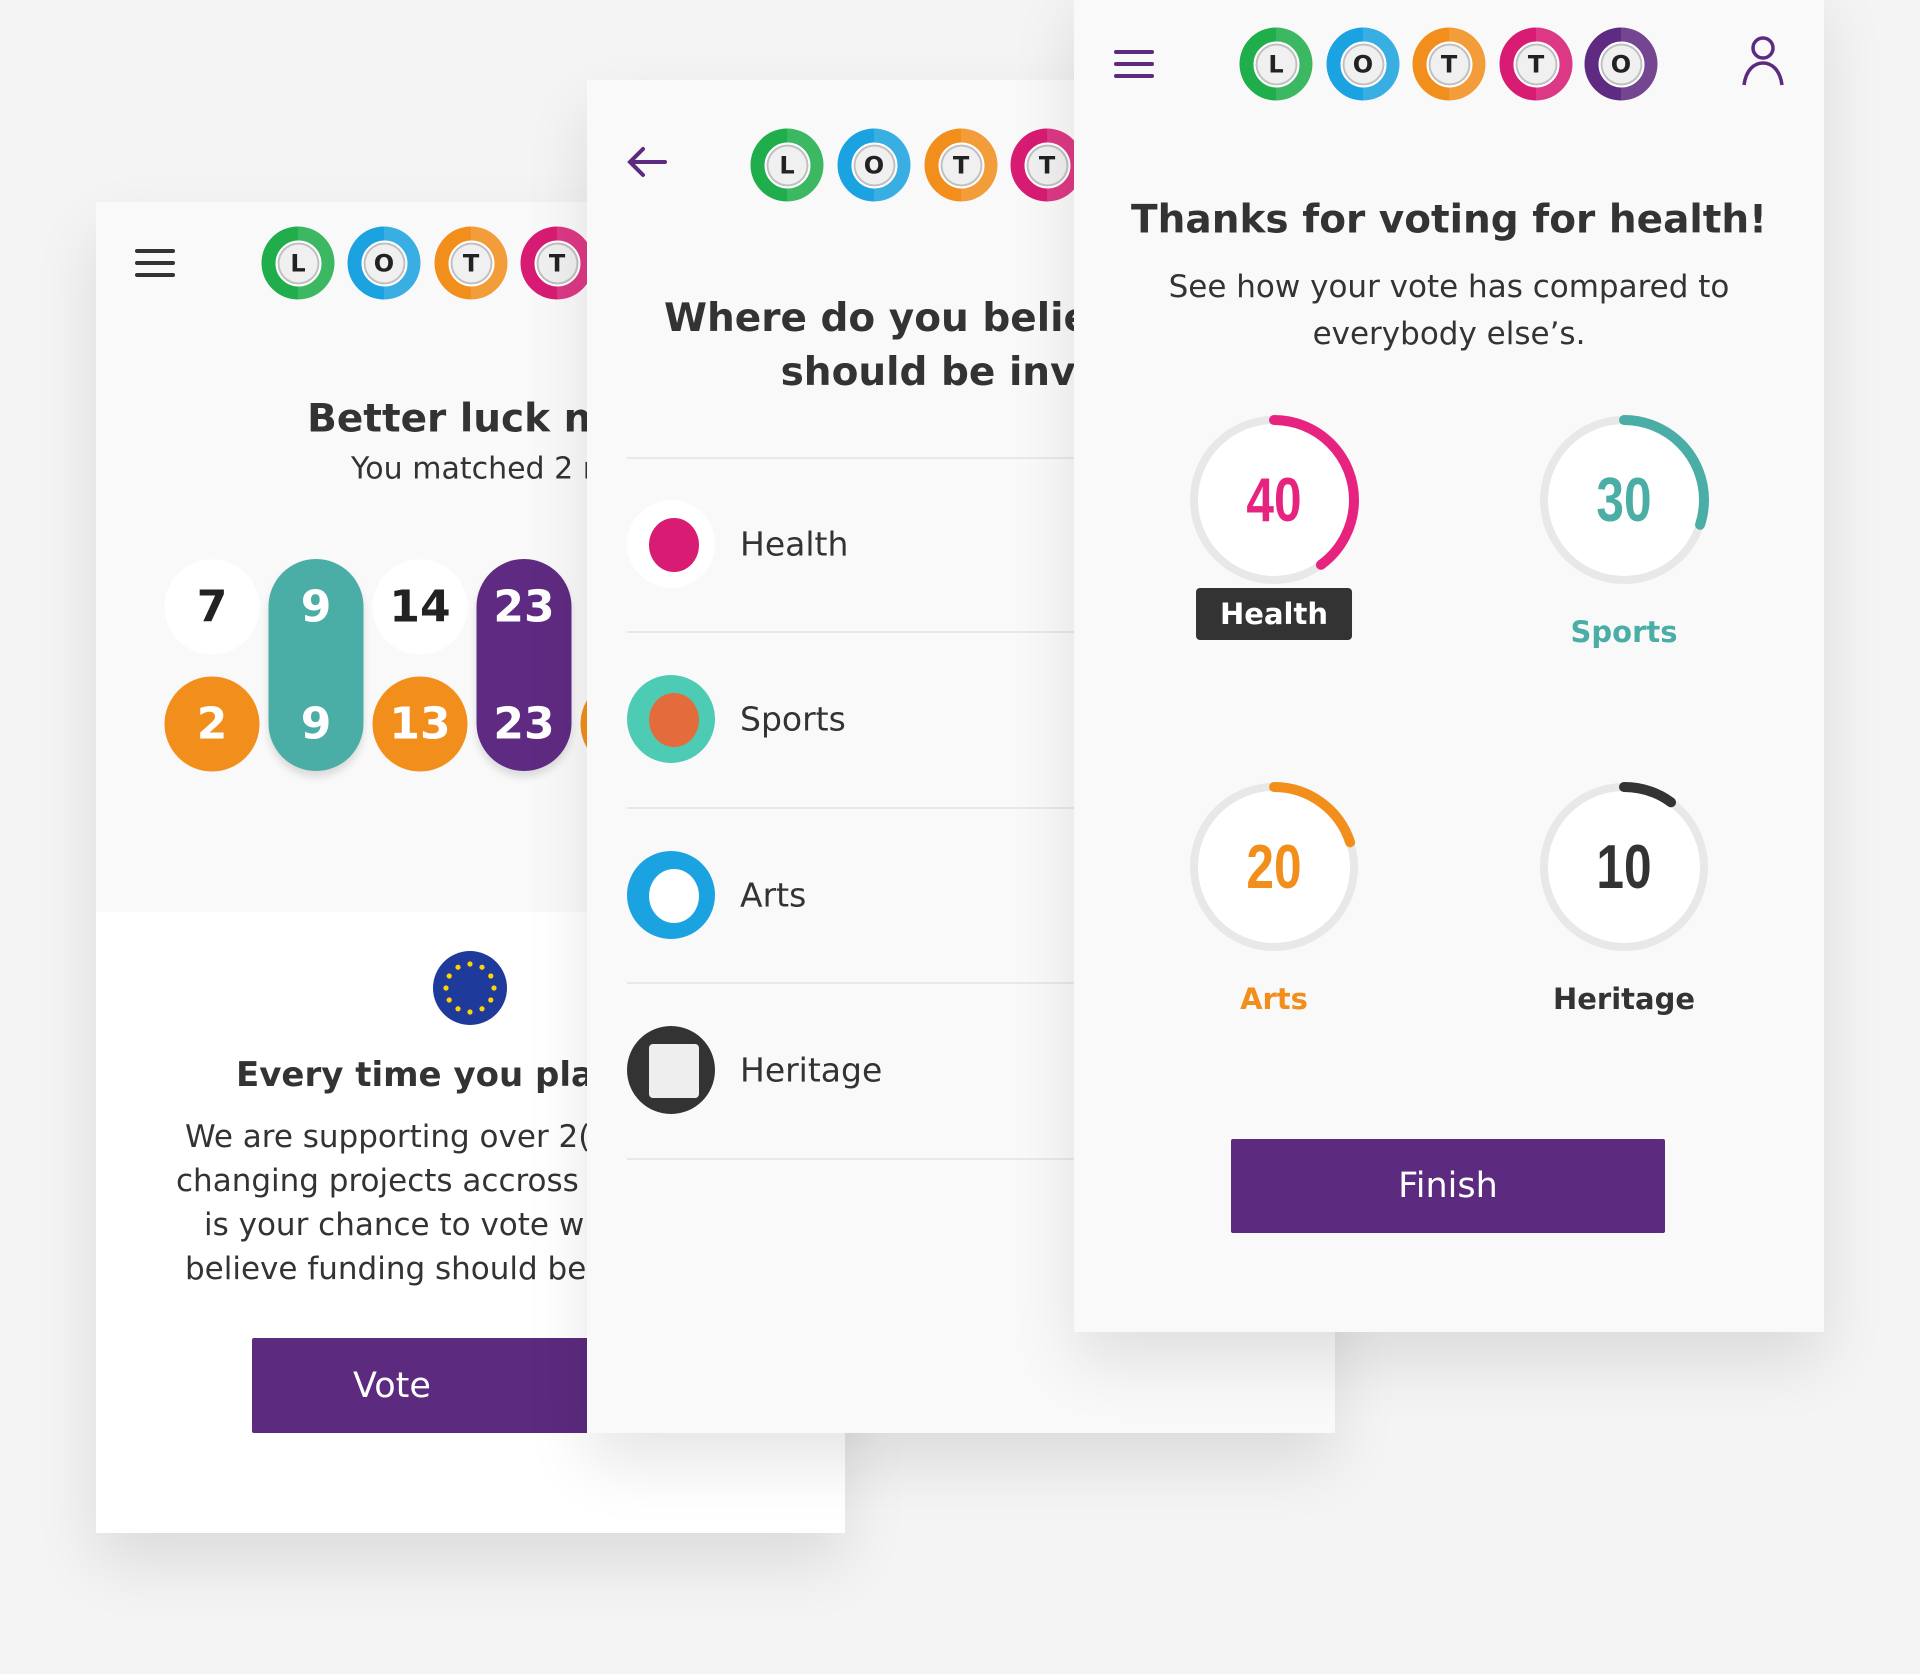 This screenshot has width=1920, height=1674. I want to click on football-icon, so click(671, 719).